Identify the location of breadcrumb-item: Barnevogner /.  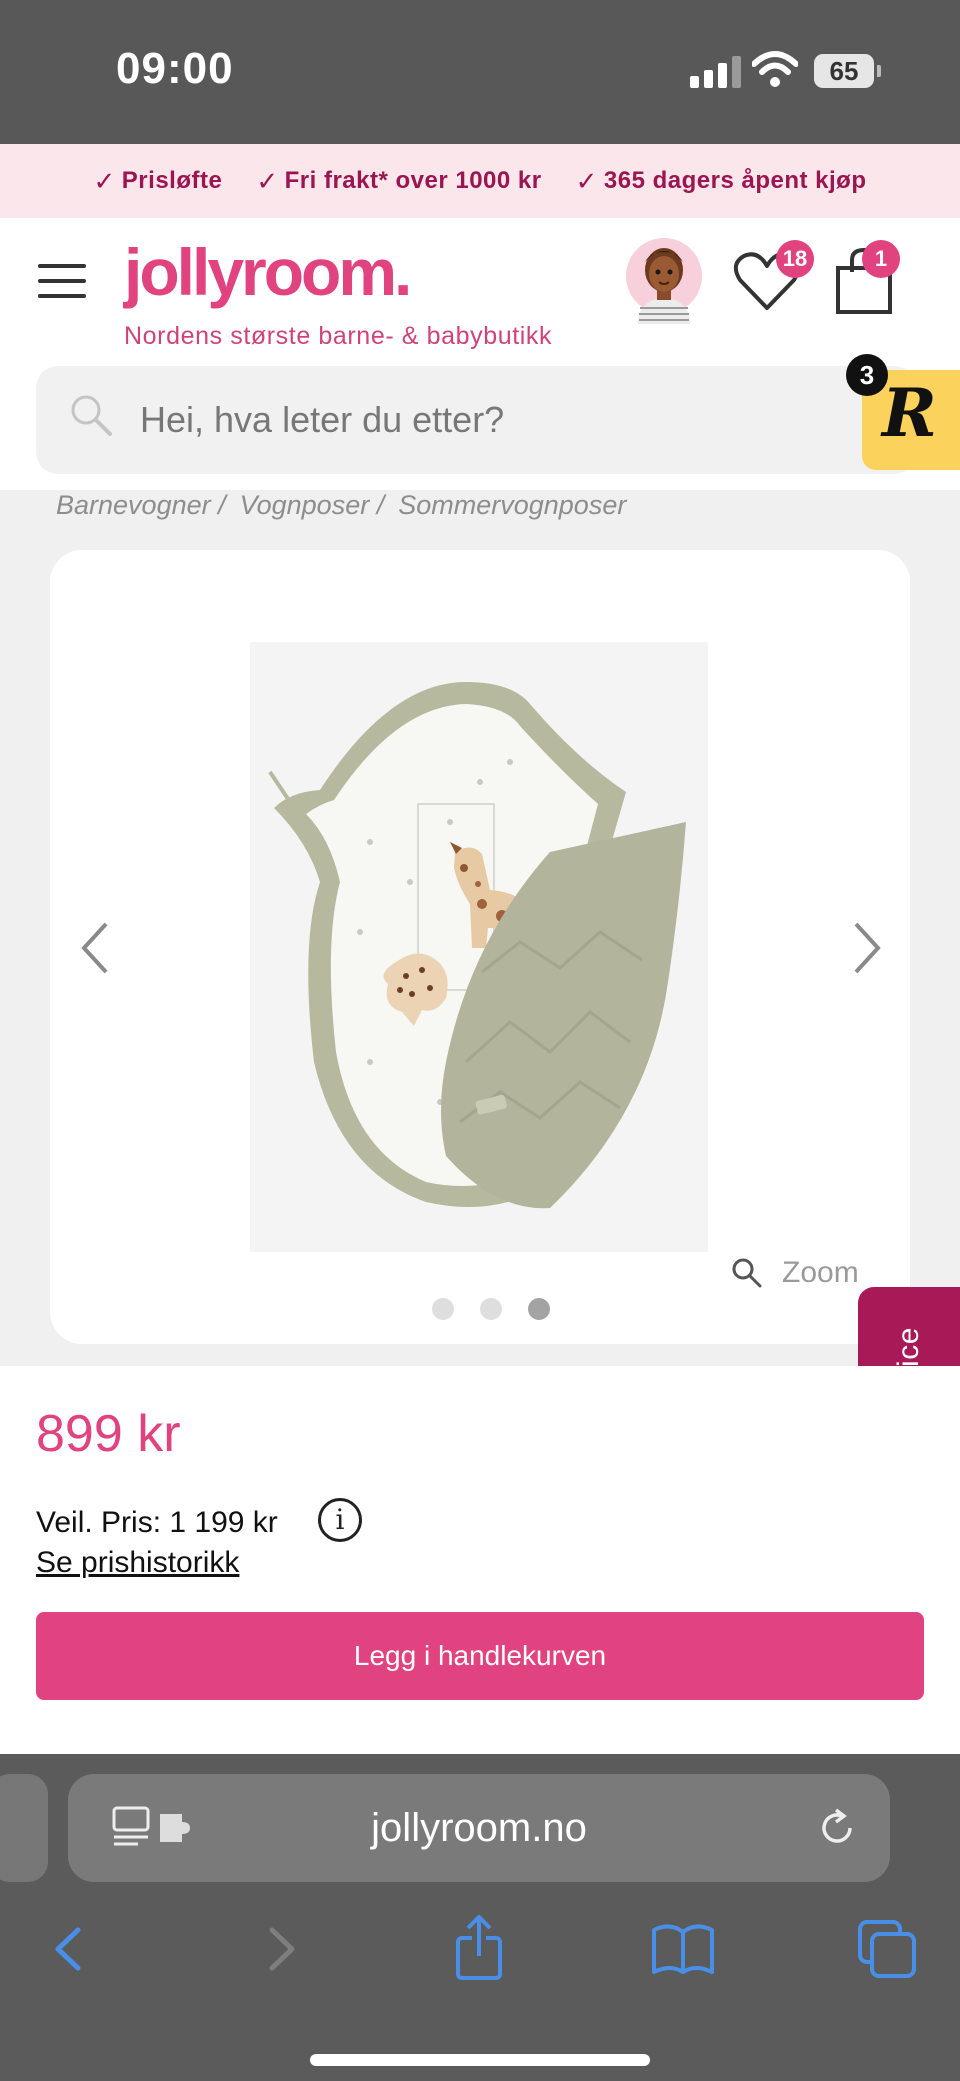
(141, 505).